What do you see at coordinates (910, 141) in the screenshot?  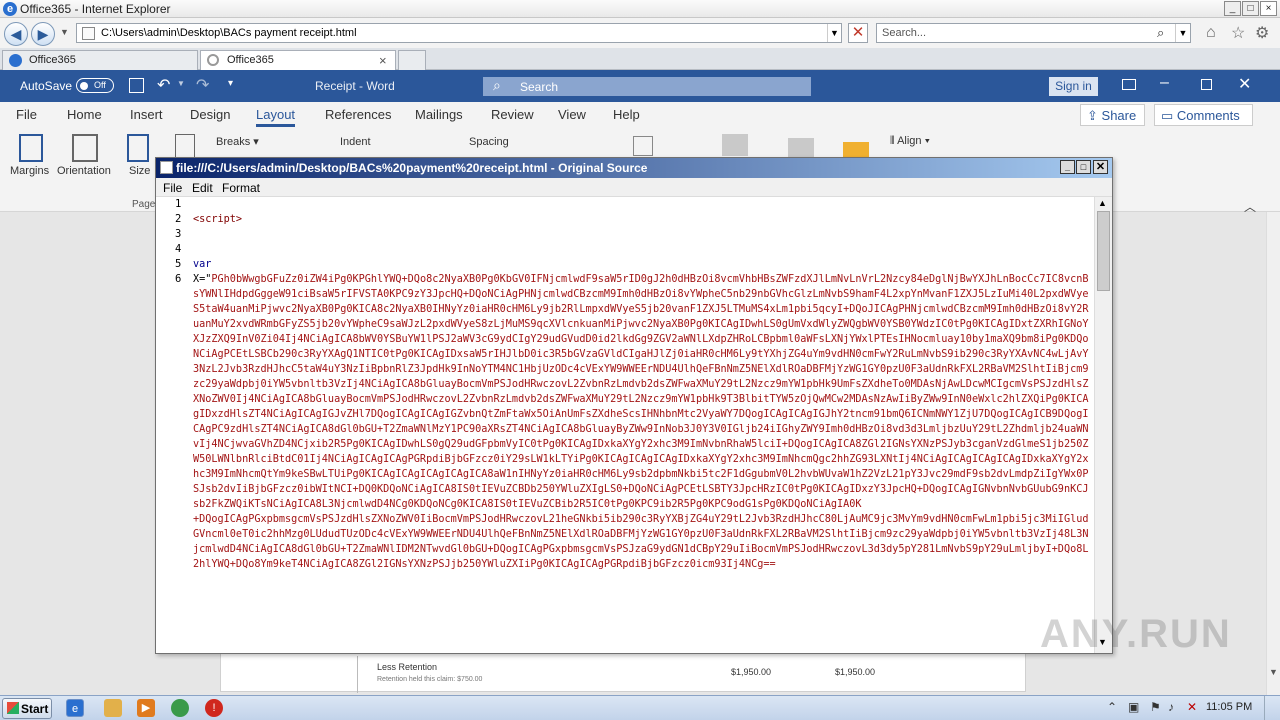 I see `align-button: ⫴ Align ▾` at bounding box center [910, 141].